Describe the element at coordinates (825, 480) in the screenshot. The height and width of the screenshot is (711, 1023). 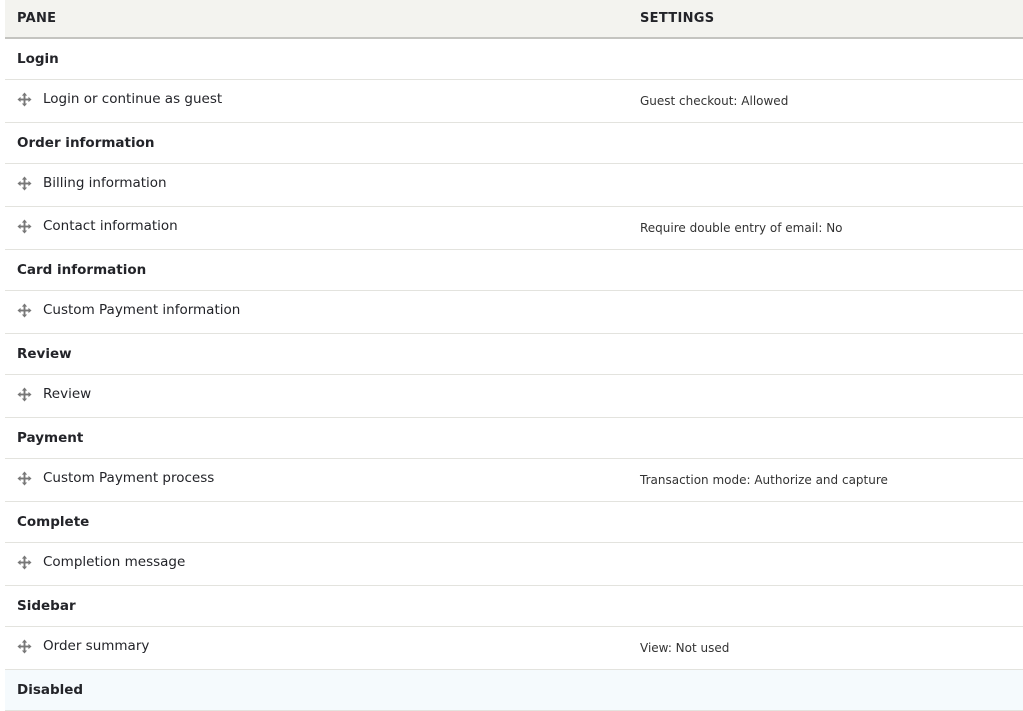
I see `pane-settings-summary: Transaction mode: Authorize and capture` at that location.